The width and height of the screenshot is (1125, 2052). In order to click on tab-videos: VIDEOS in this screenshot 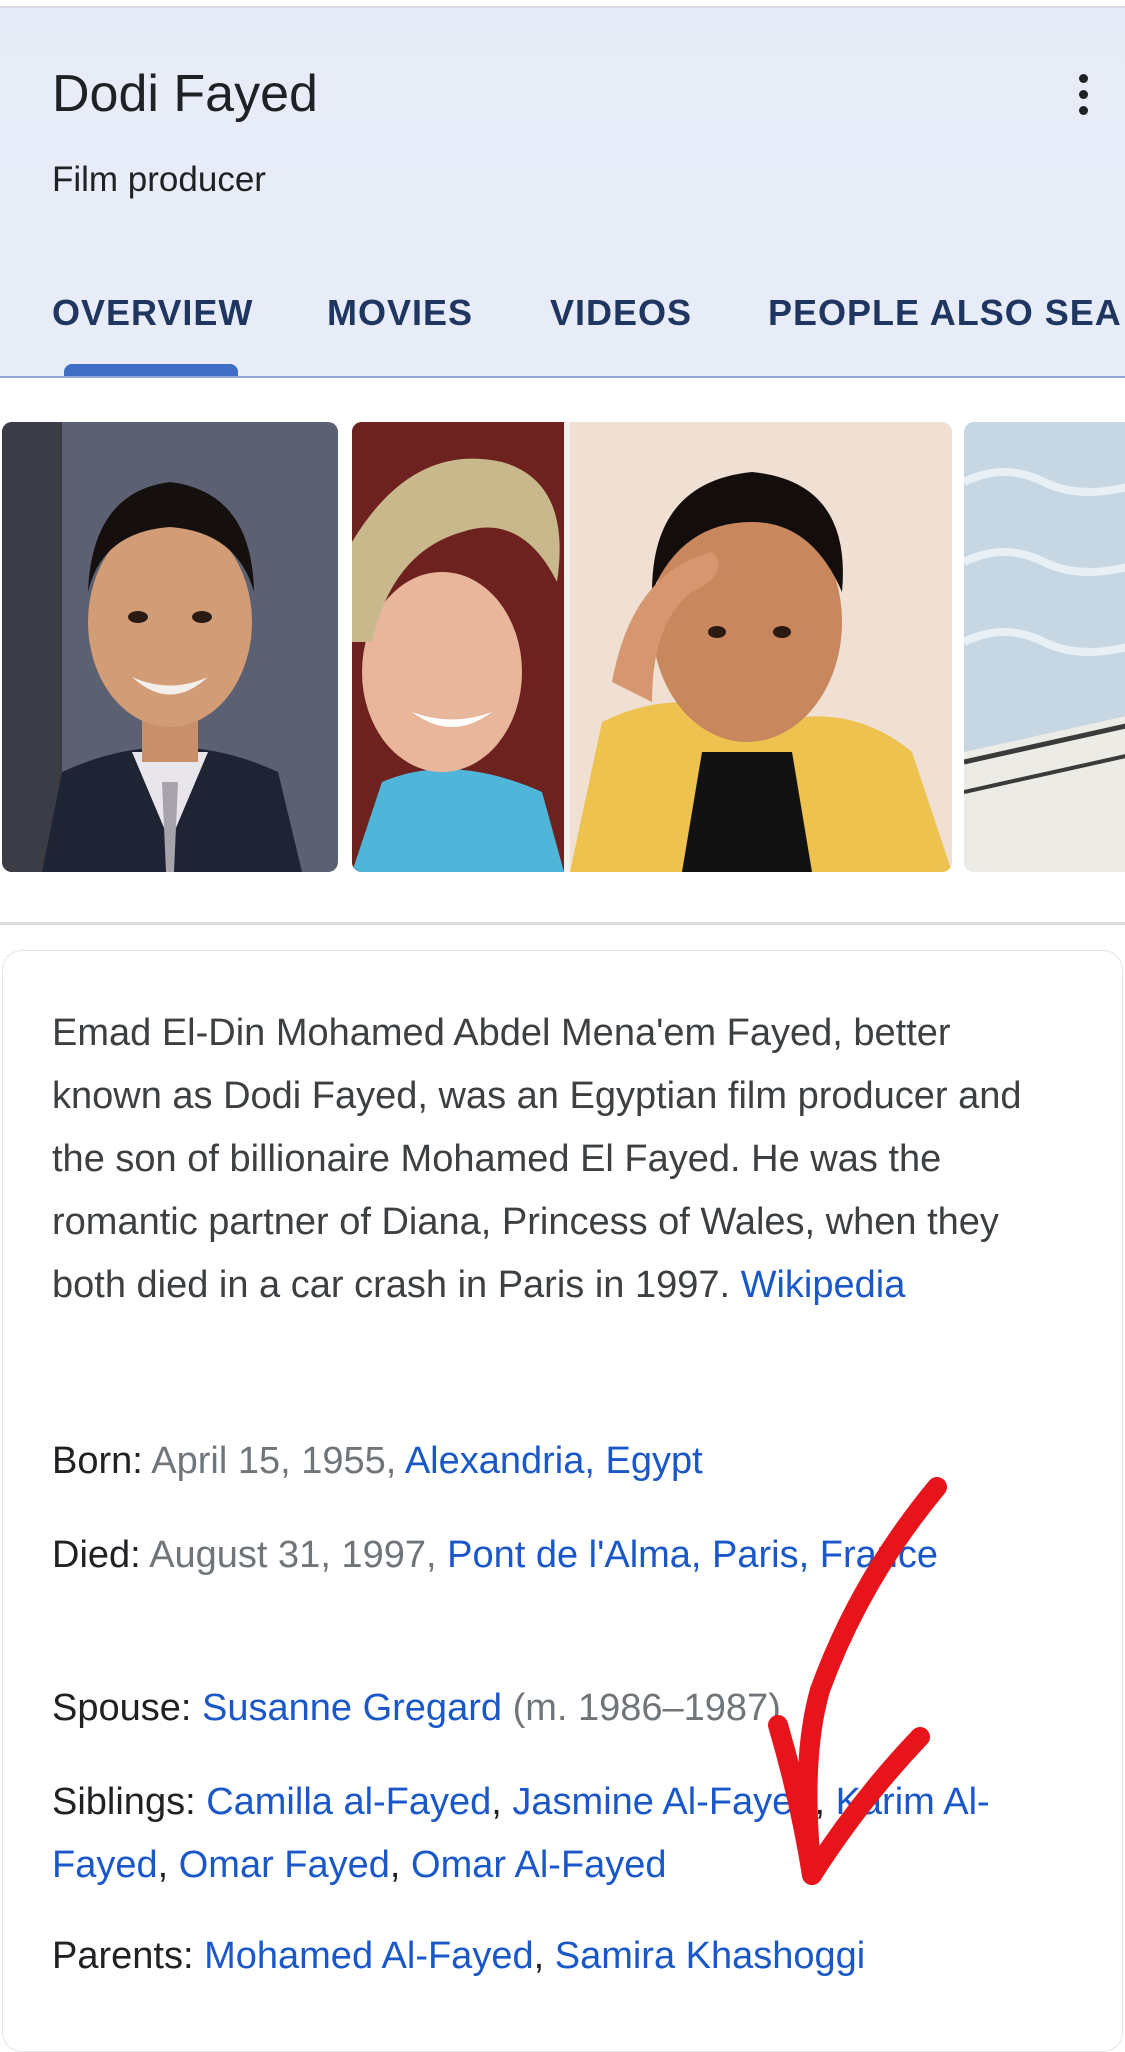, I will do `click(621, 313)`.